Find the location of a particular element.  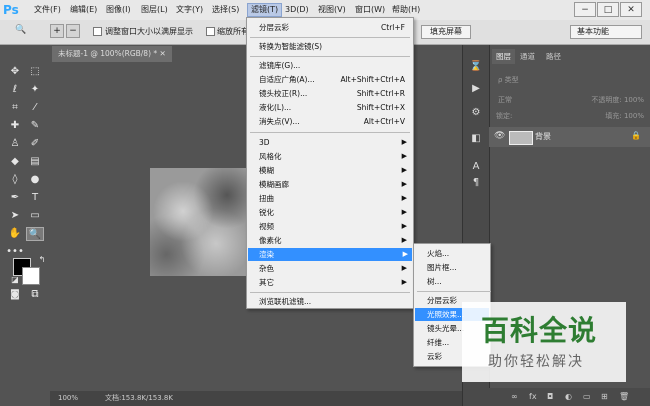

eye-icon: 👁 is located at coordinates (499, 136).